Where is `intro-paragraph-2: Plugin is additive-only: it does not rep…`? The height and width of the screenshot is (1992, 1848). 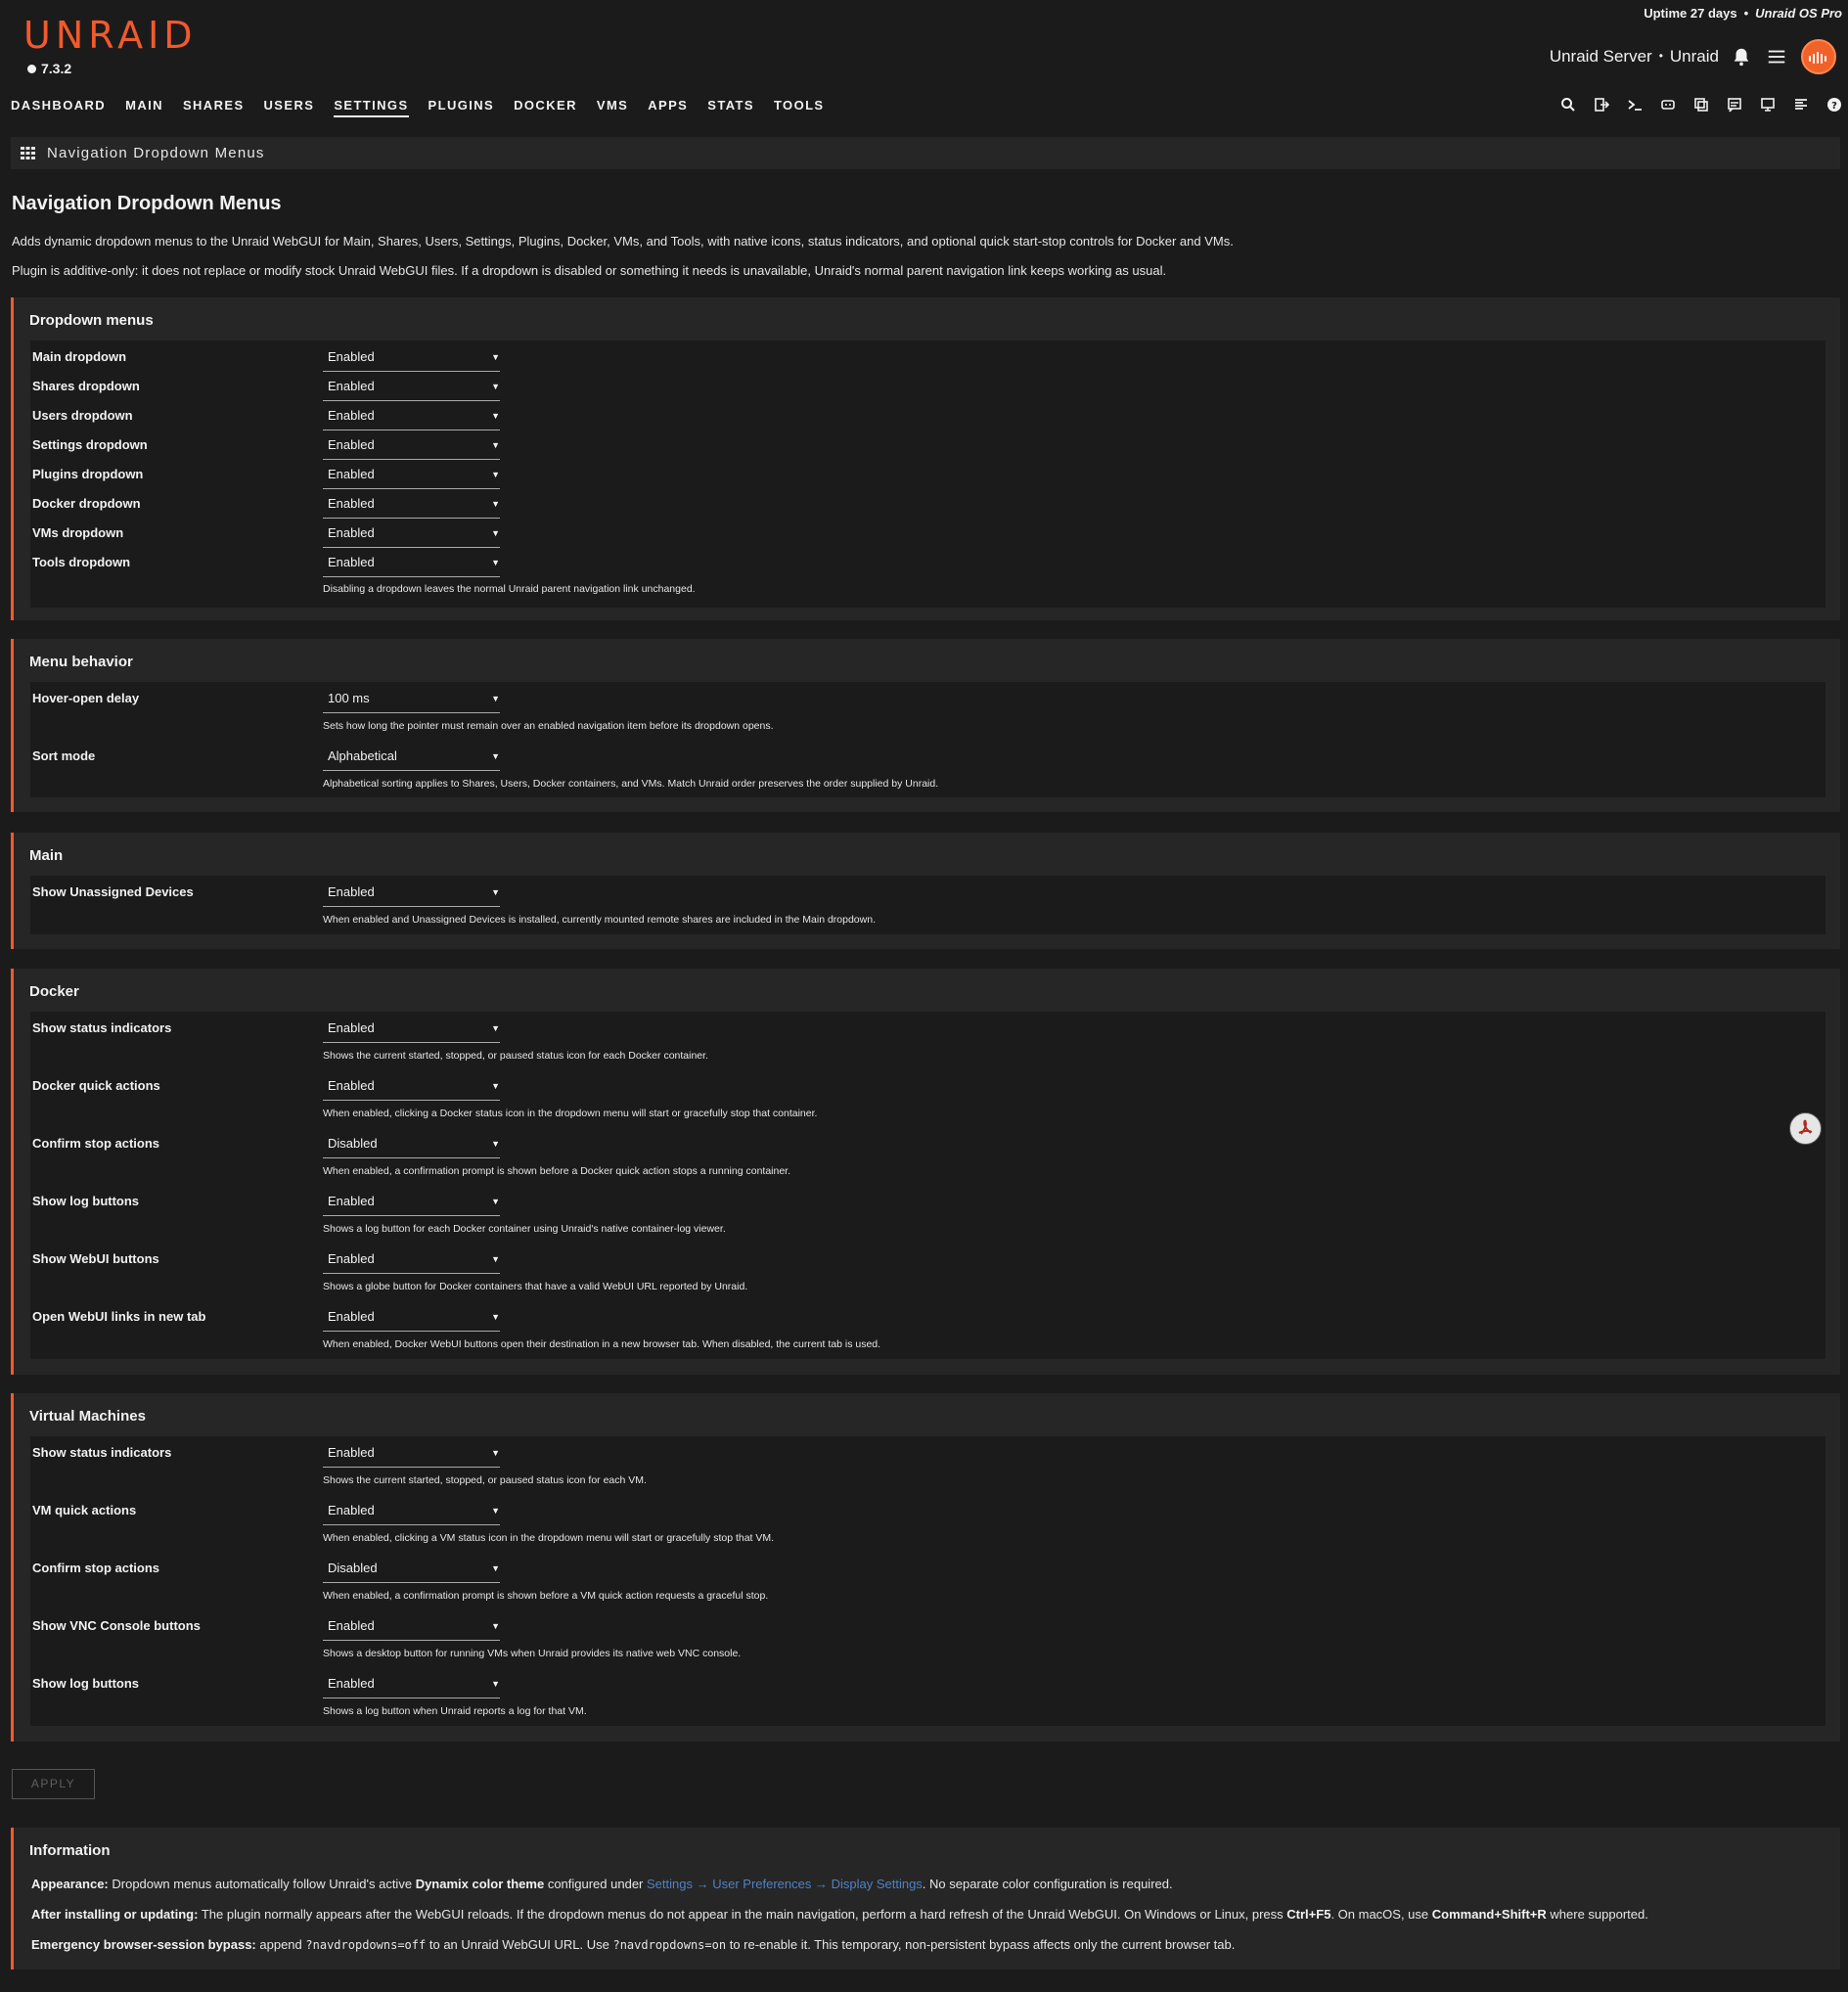 intro-paragraph-2: Plugin is additive-only: it does not rep… is located at coordinates (589, 270).